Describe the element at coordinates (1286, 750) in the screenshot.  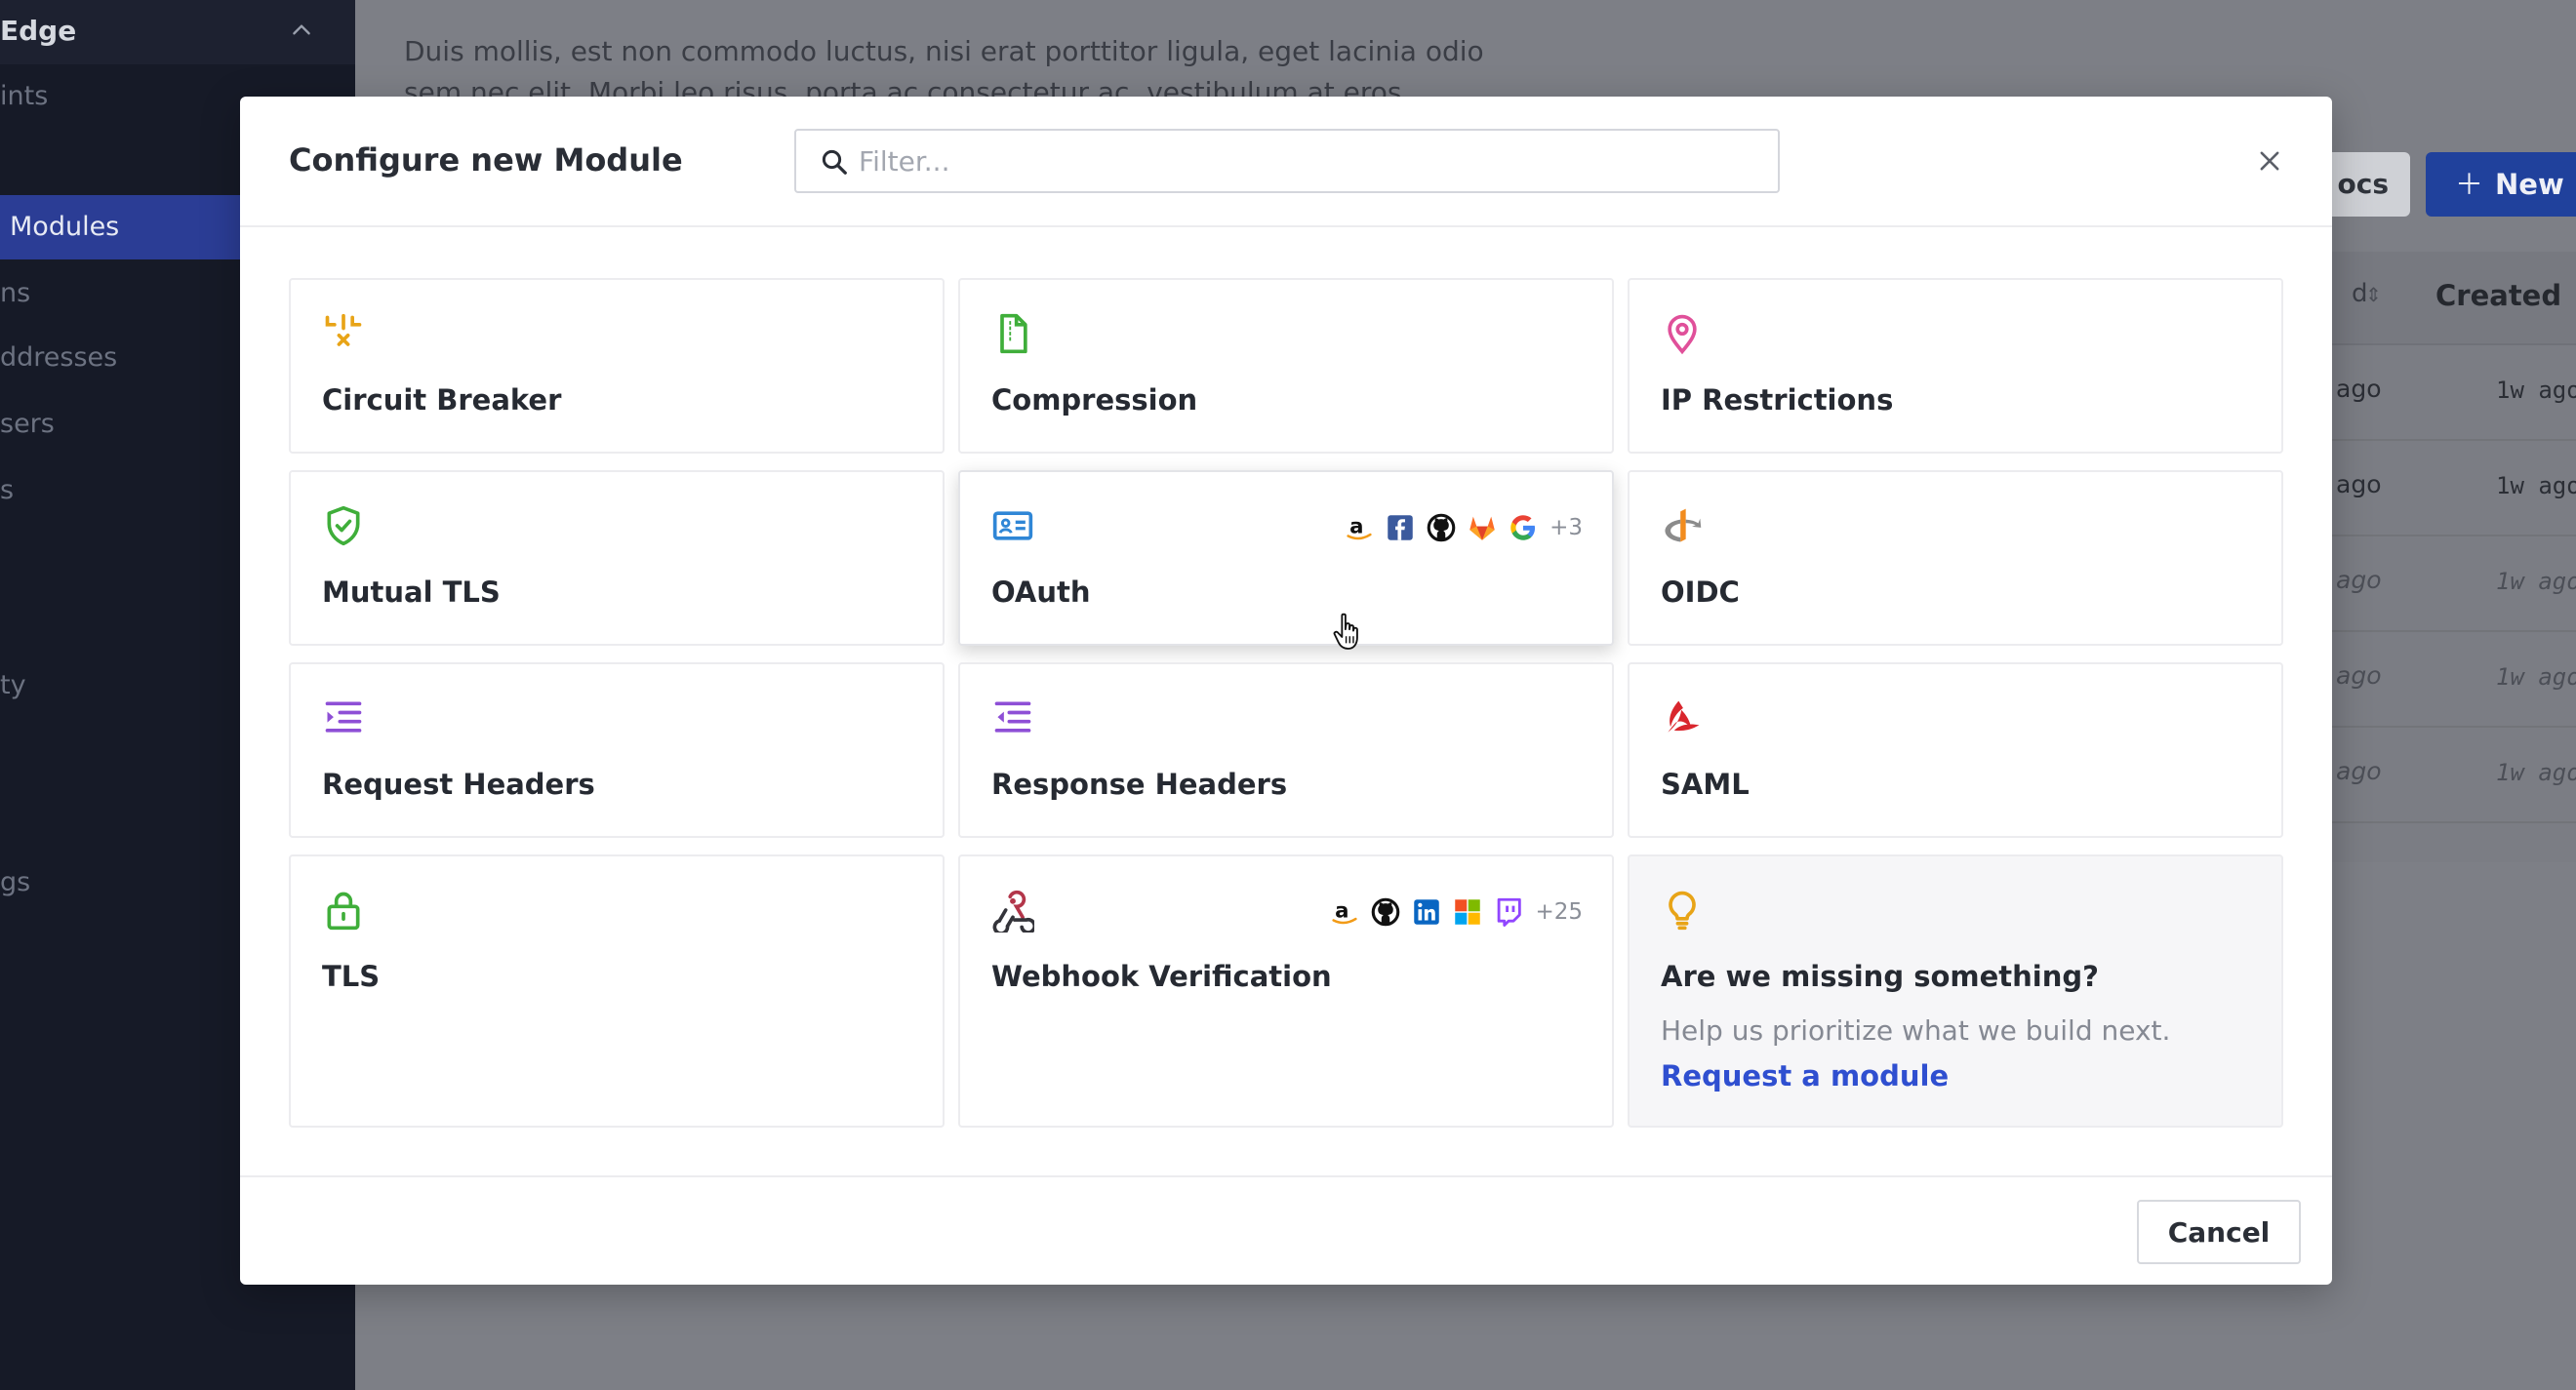
I see `module-card-response-headers: Response Headers` at that location.